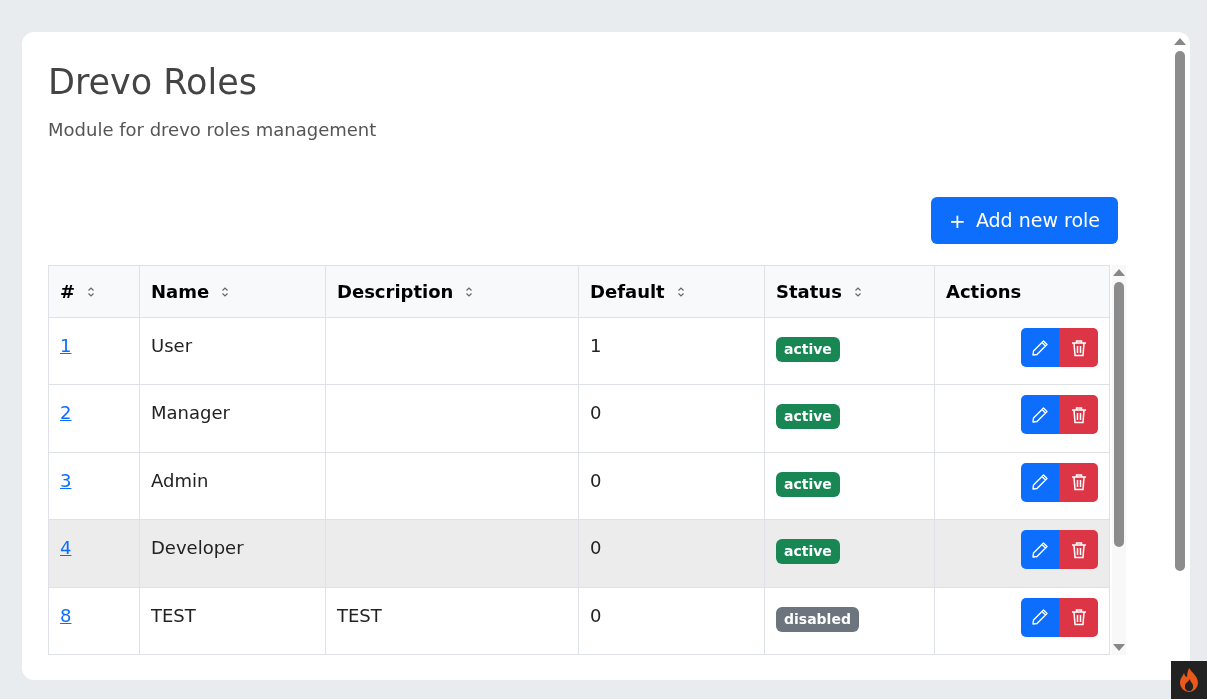  I want to click on add-role-button: + Add new role, so click(1024, 220).